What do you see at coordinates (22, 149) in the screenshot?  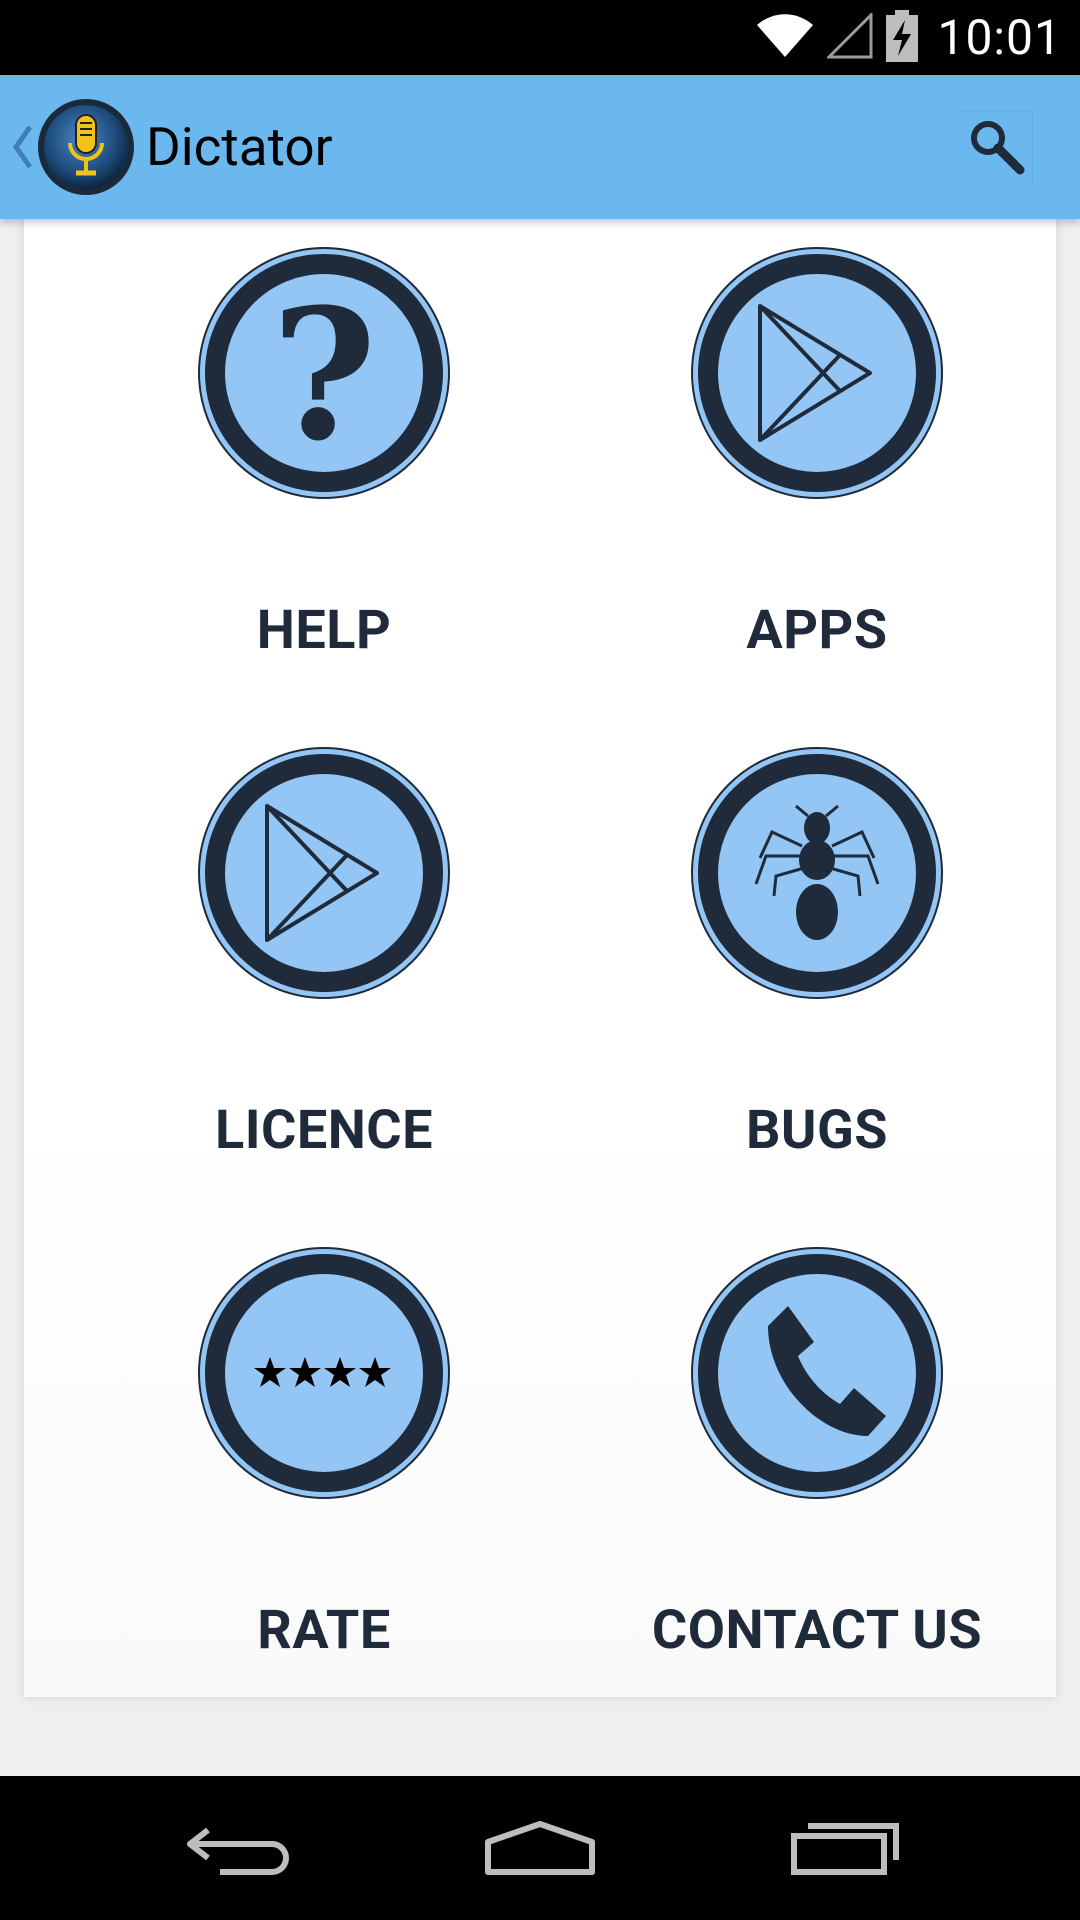 I see `up-caret-icon` at bounding box center [22, 149].